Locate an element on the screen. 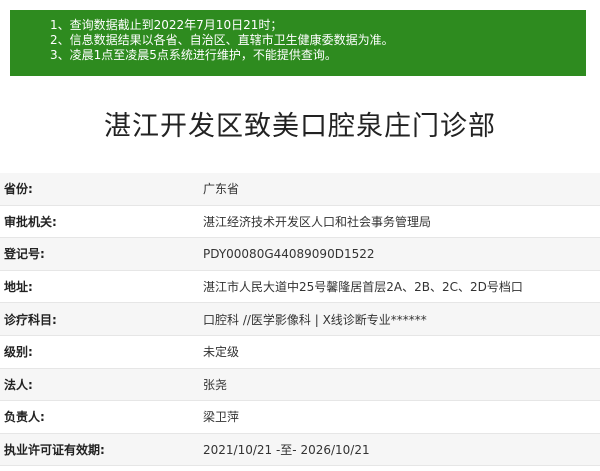 Image resolution: width=600 pixels, height=471 pixels. row-value: 未定级 is located at coordinates (221, 352).